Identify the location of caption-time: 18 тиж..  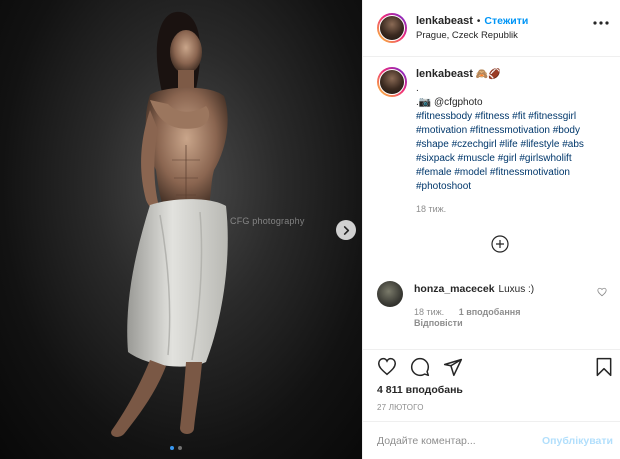
(431, 209).